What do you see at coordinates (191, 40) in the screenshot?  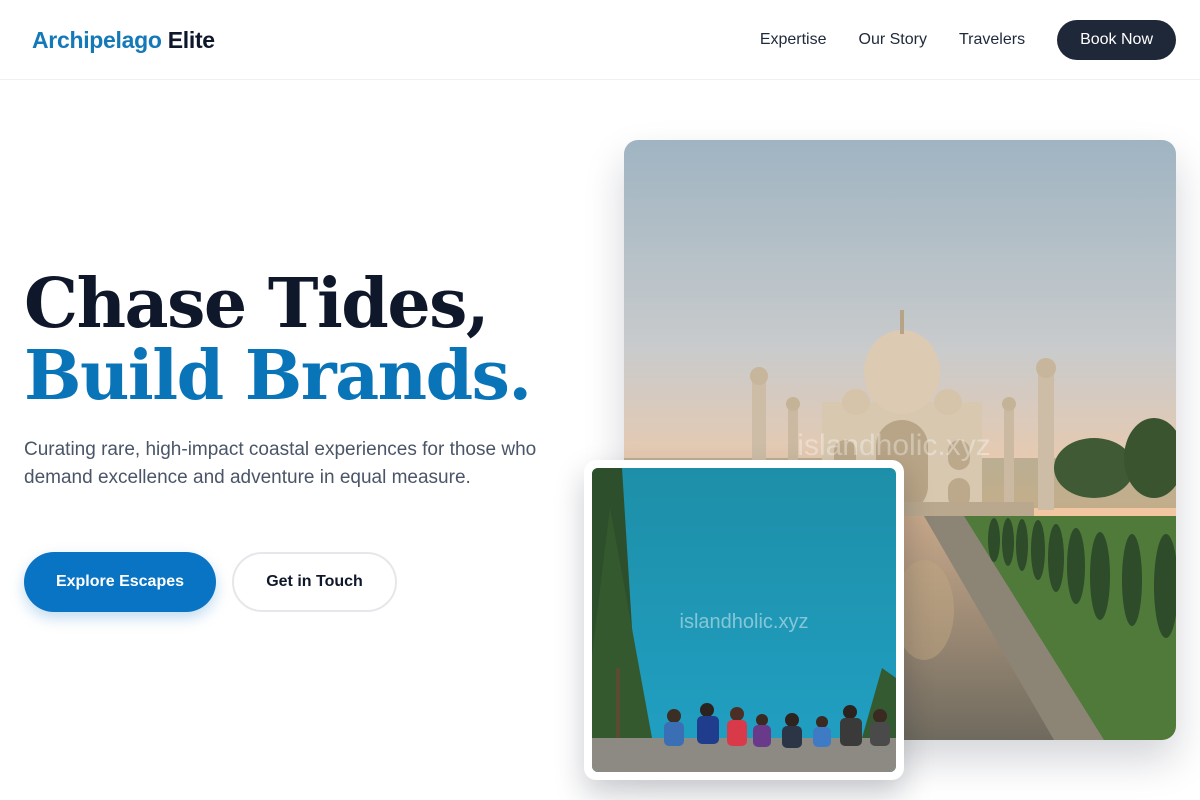 I see `brand-name-part2: Elite` at bounding box center [191, 40].